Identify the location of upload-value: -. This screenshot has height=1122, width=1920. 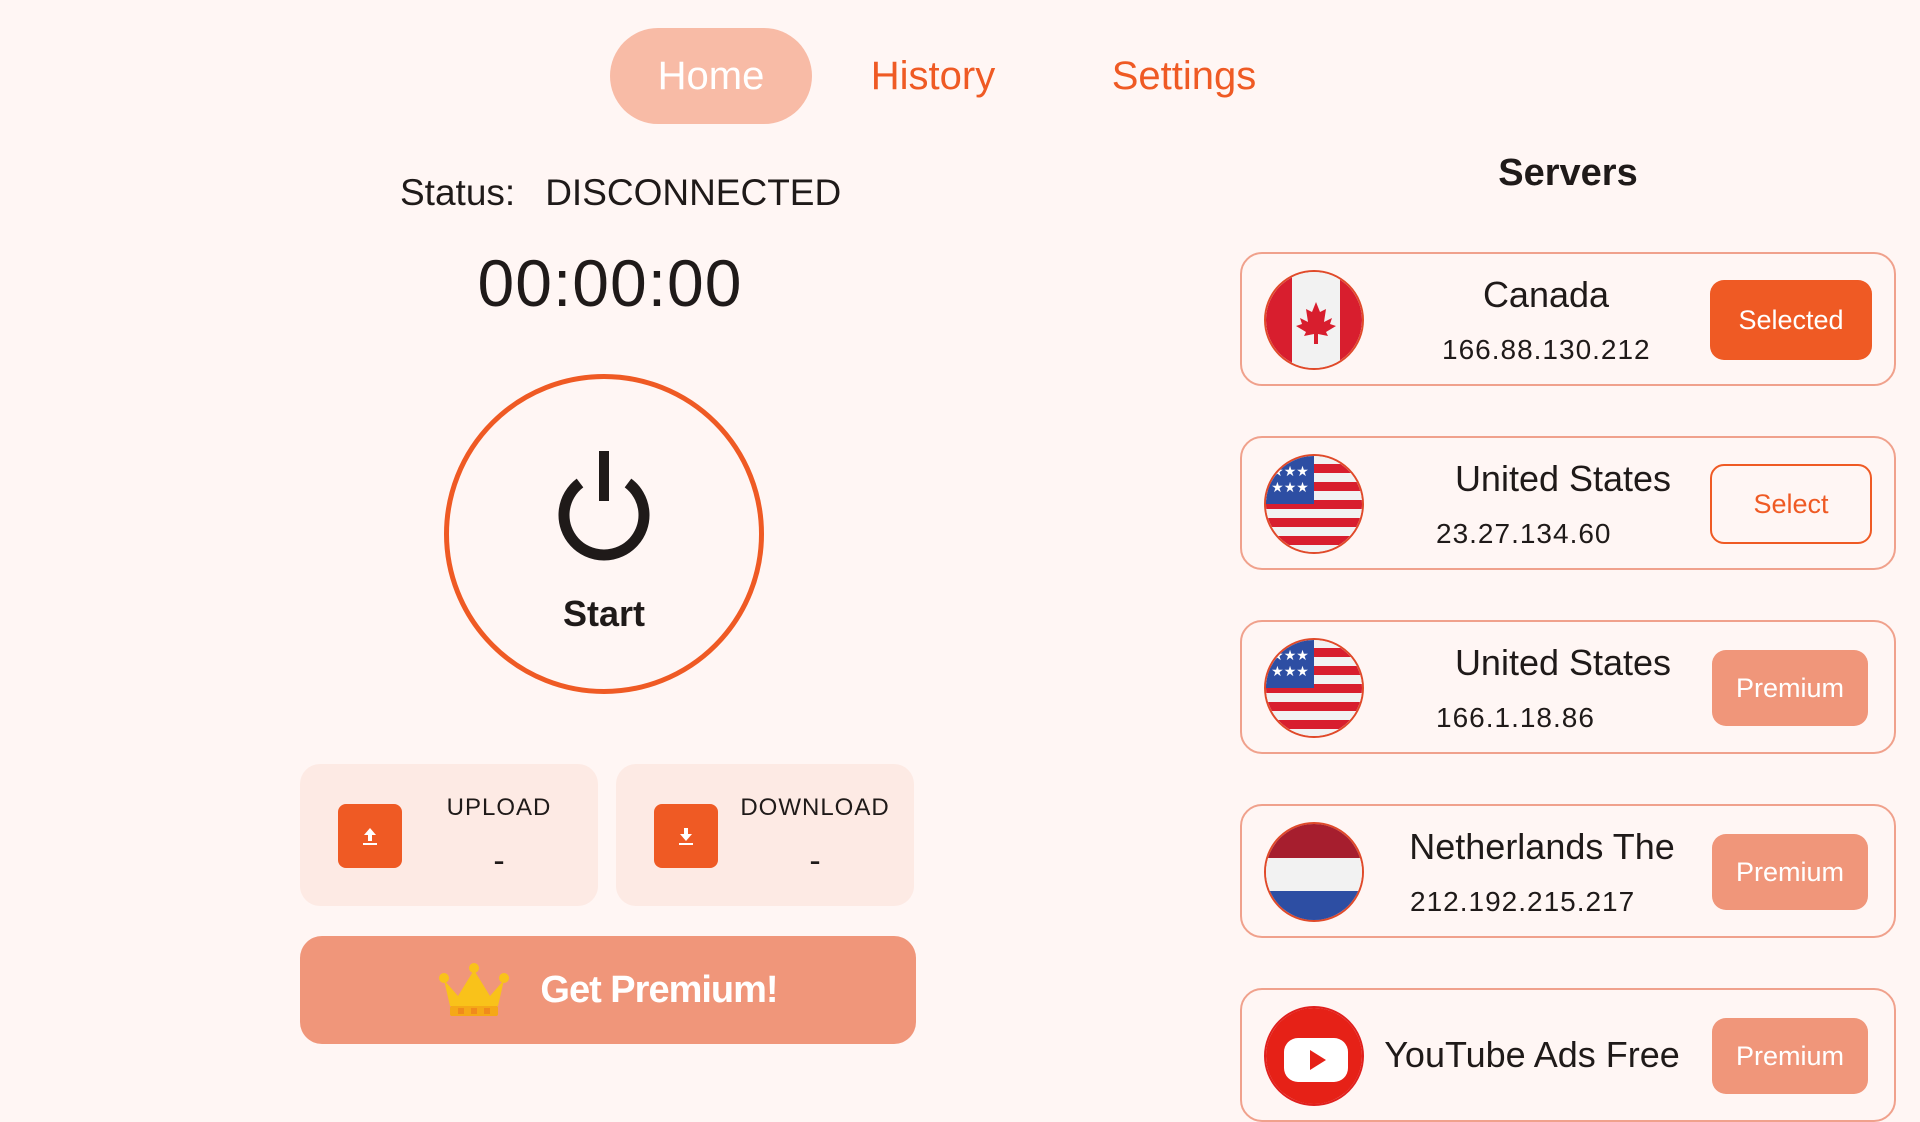
(499, 861).